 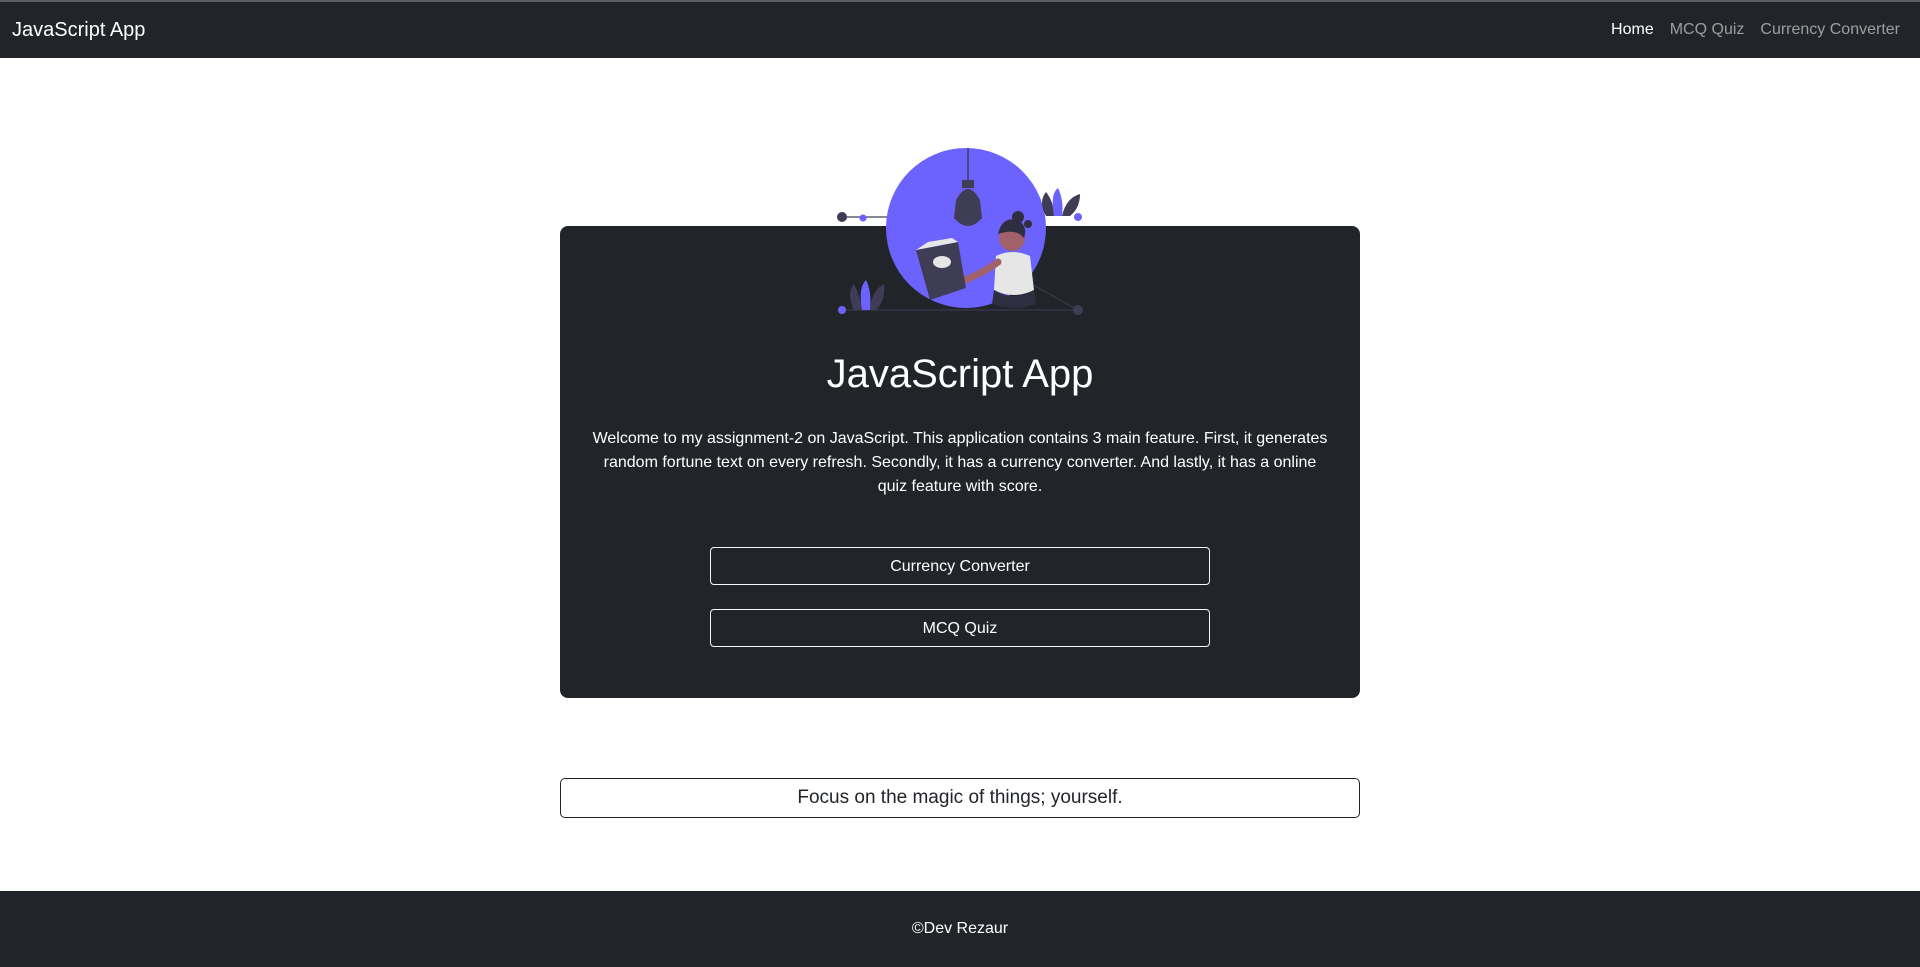 I want to click on nav-links: Home MCQ Quiz Currency Converter, so click(x=1747, y=30).